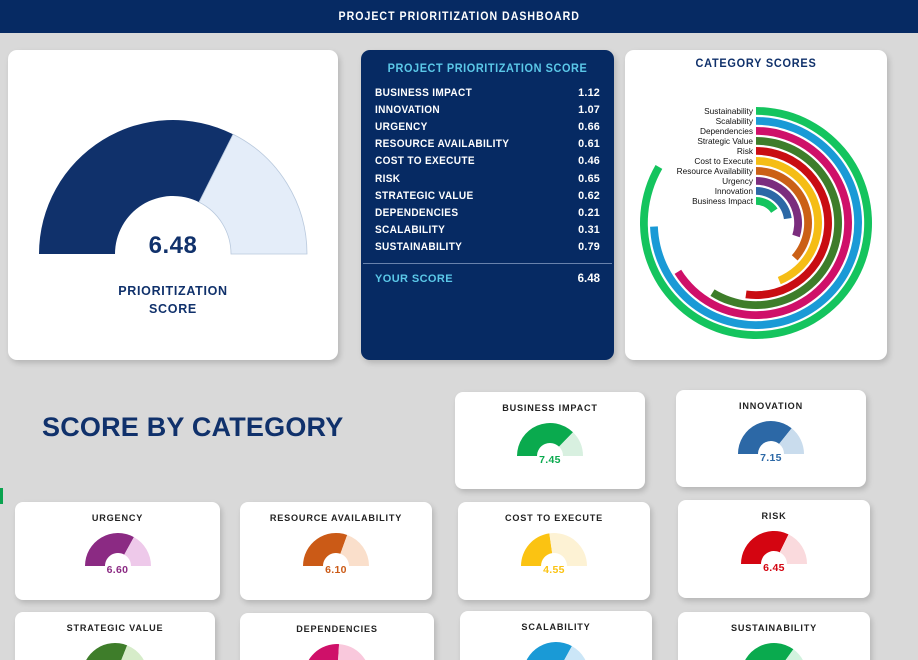  Describe the element at coordinates (336, 518) in the screenshot. I see `mini-gauge-label: RESOURCE AVAILABILITY` at that location.